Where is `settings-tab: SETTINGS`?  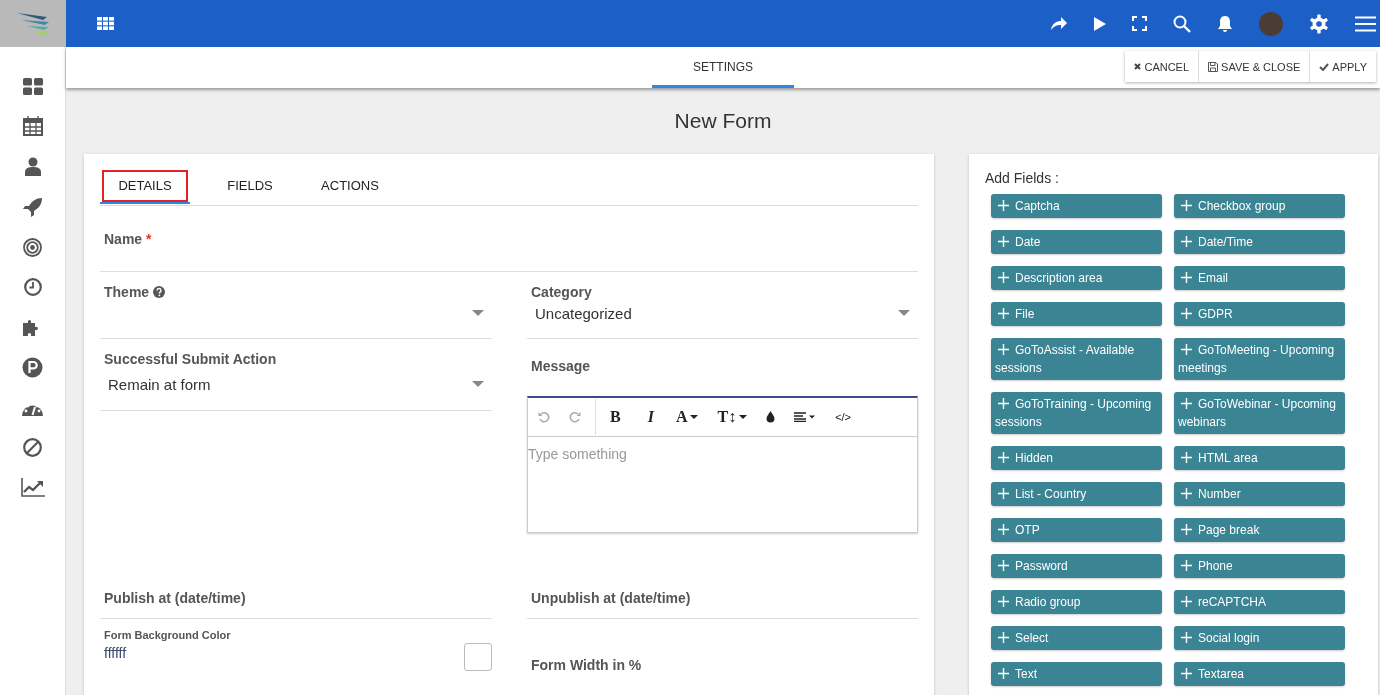 settings-tab: SETTINGS is located at coordinates (723, 67).